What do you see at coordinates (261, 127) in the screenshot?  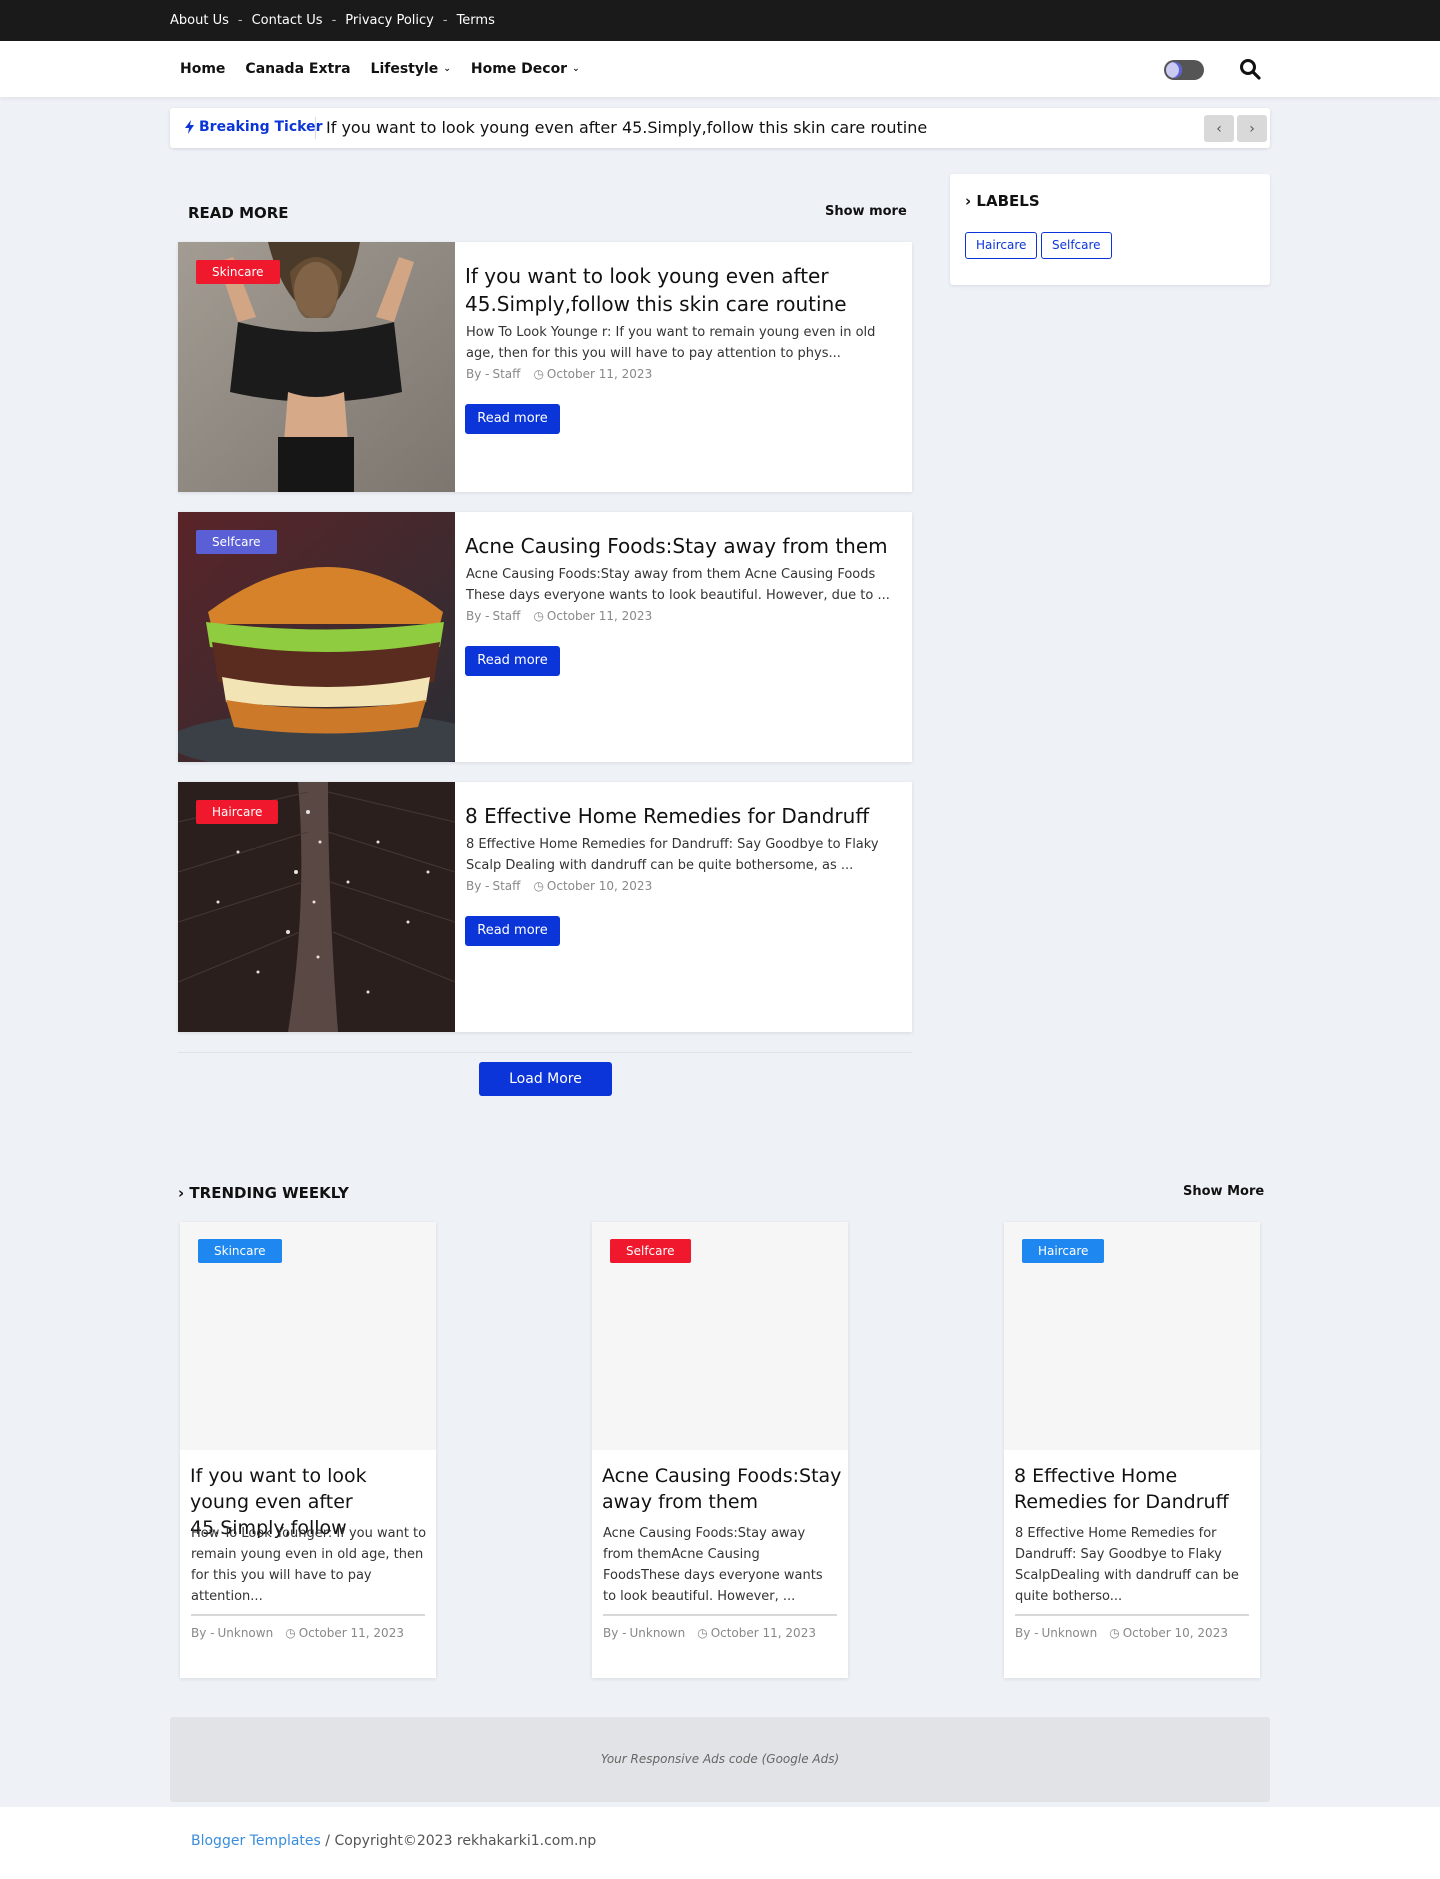 I see `ticker-label-text: Breaking Ticker` at bounding box center [261, 127].